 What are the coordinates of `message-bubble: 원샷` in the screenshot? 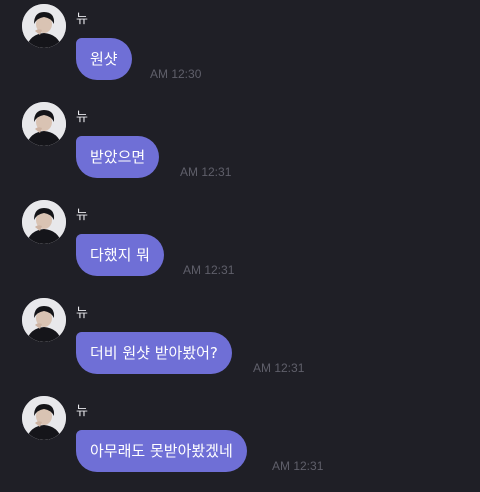 It's located at (104, 59).